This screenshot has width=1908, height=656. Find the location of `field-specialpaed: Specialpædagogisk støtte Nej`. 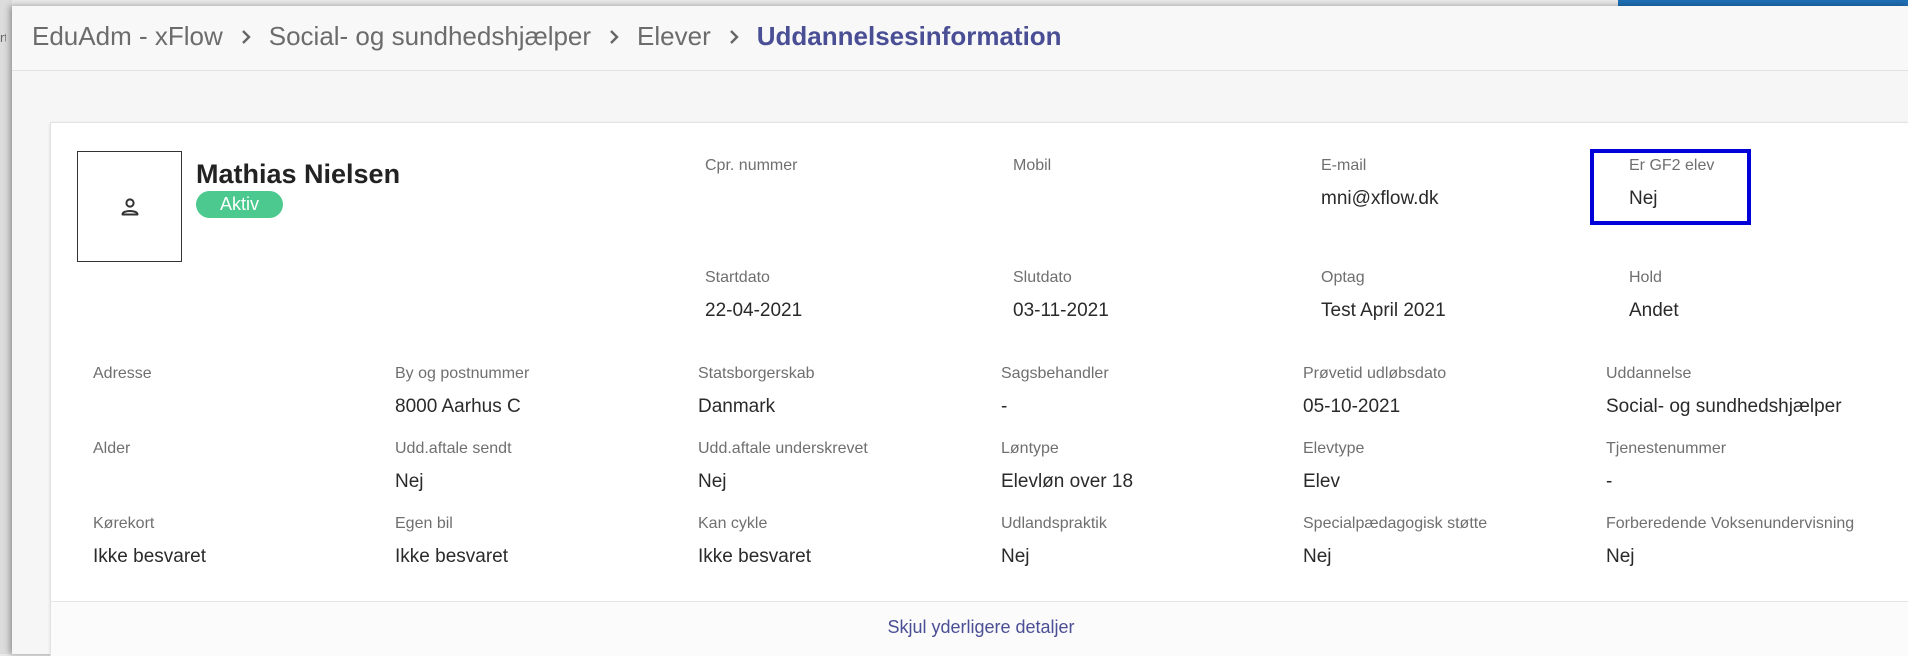

field-specialpaed: Specialpædagogisk støtte Nej is located at coordinates (1453, 542).